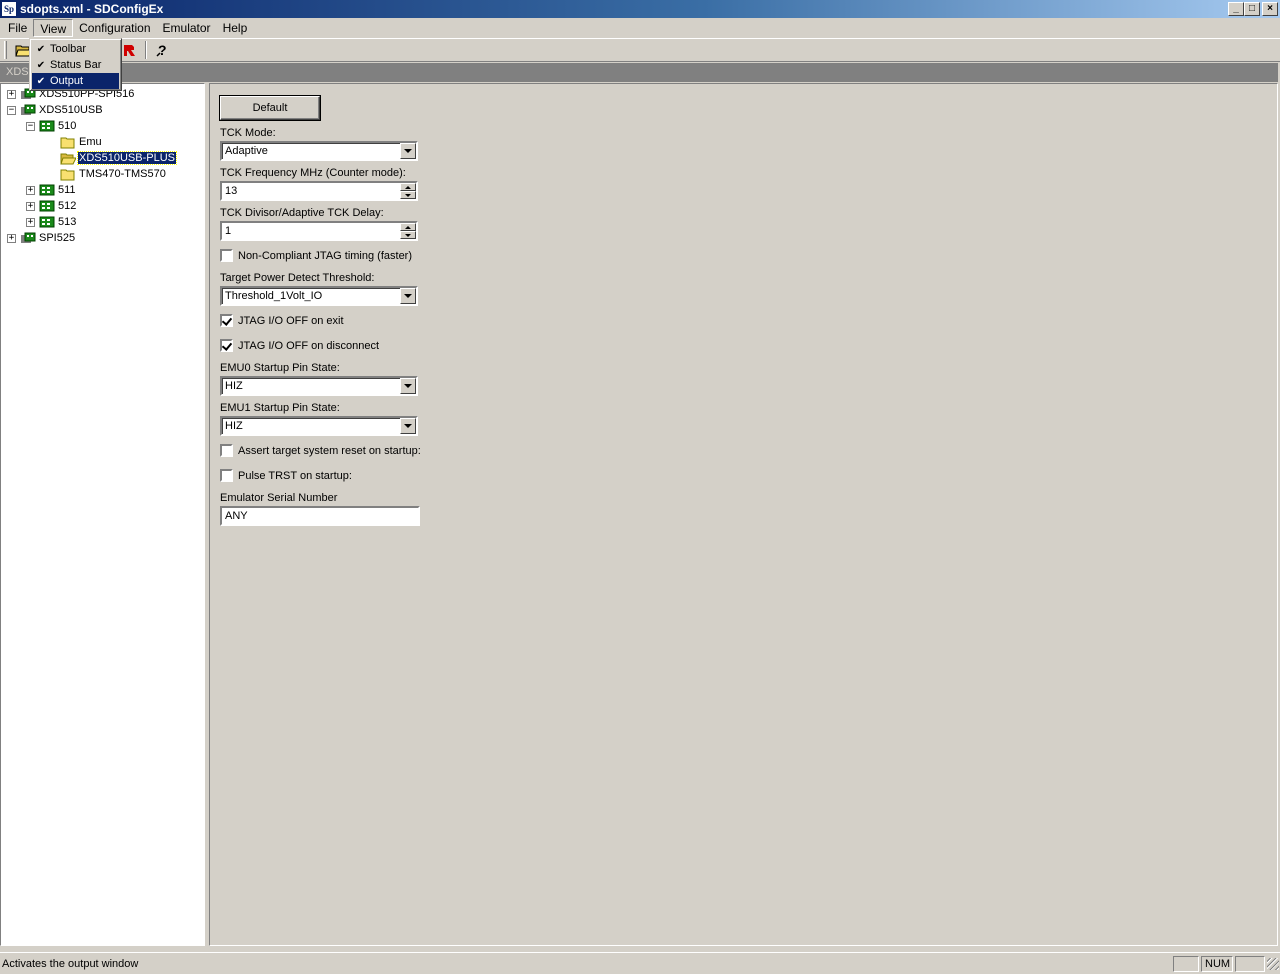 The height and width of the screenshot is (974, 1280). I want to click on emu1-dropdown-button, so click(408, 426).